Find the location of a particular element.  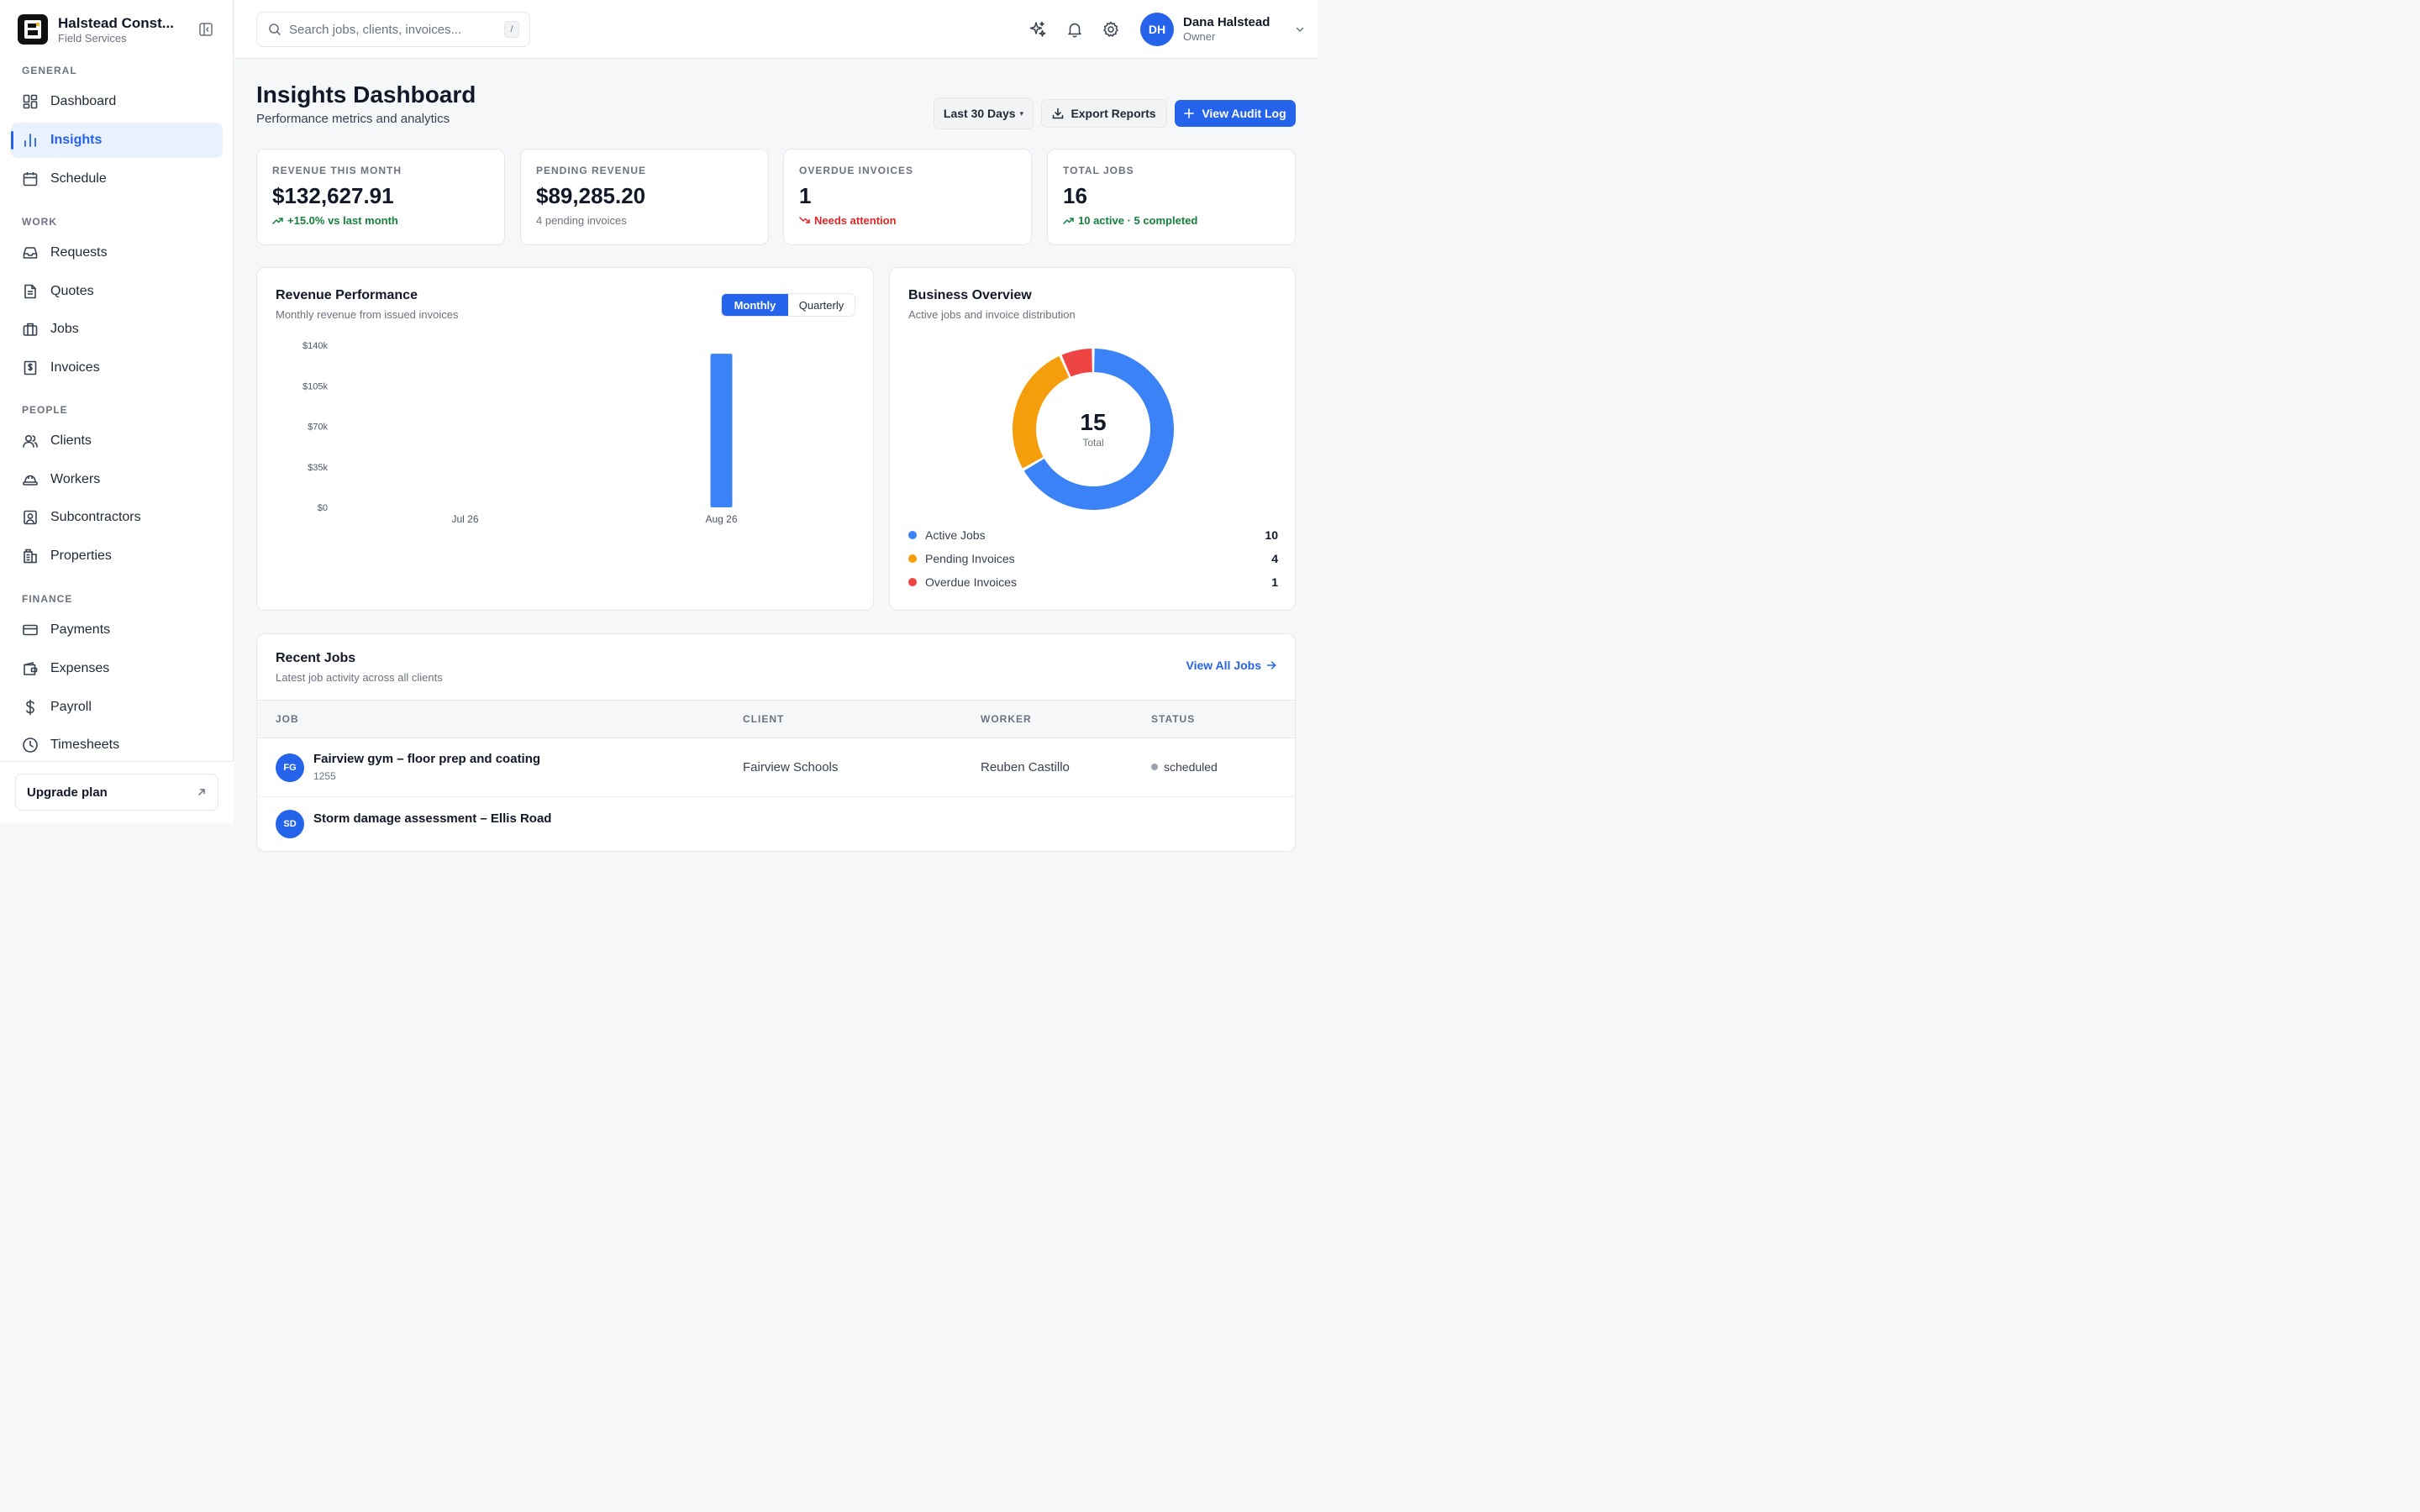

card-subtitle: Latest job activity across all clients is located at coordinates (359, 677).